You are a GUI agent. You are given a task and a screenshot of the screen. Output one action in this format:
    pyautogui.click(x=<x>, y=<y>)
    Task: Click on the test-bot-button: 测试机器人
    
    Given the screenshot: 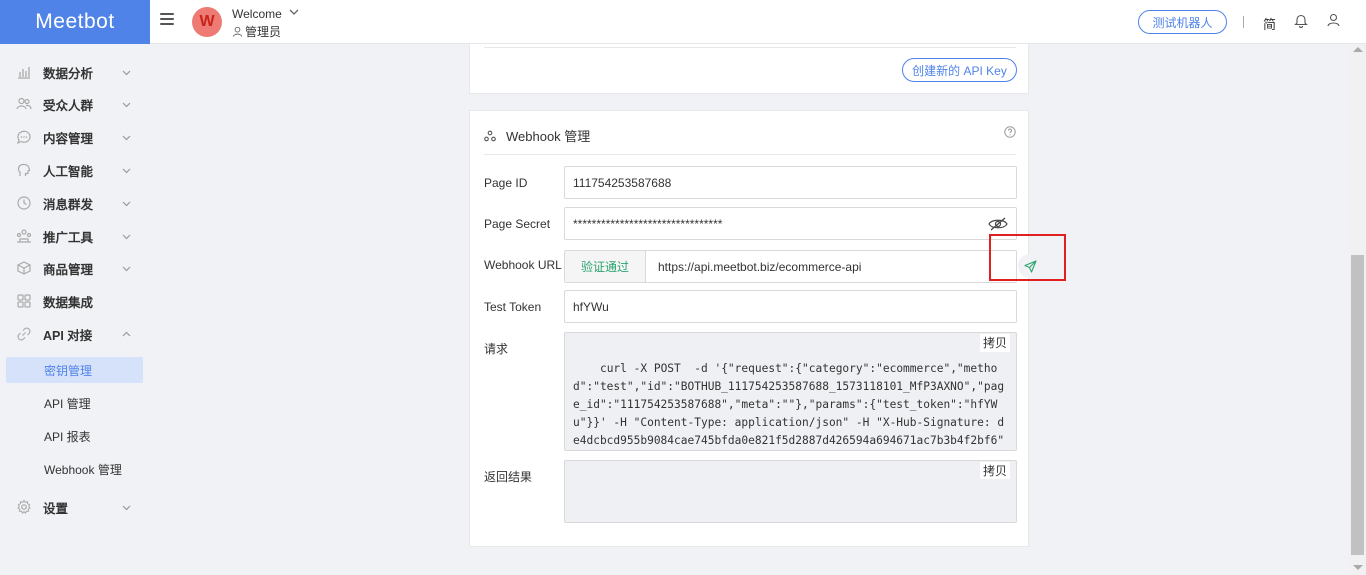 What is the action you would take?
    pyautogui.click(x=1182, y=22)
    